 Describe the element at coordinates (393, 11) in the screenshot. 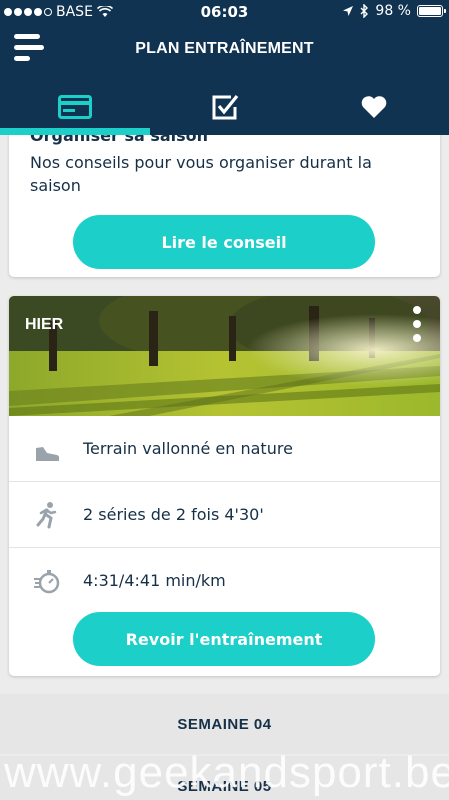

I see `battery-percent: 98 %` at that location.